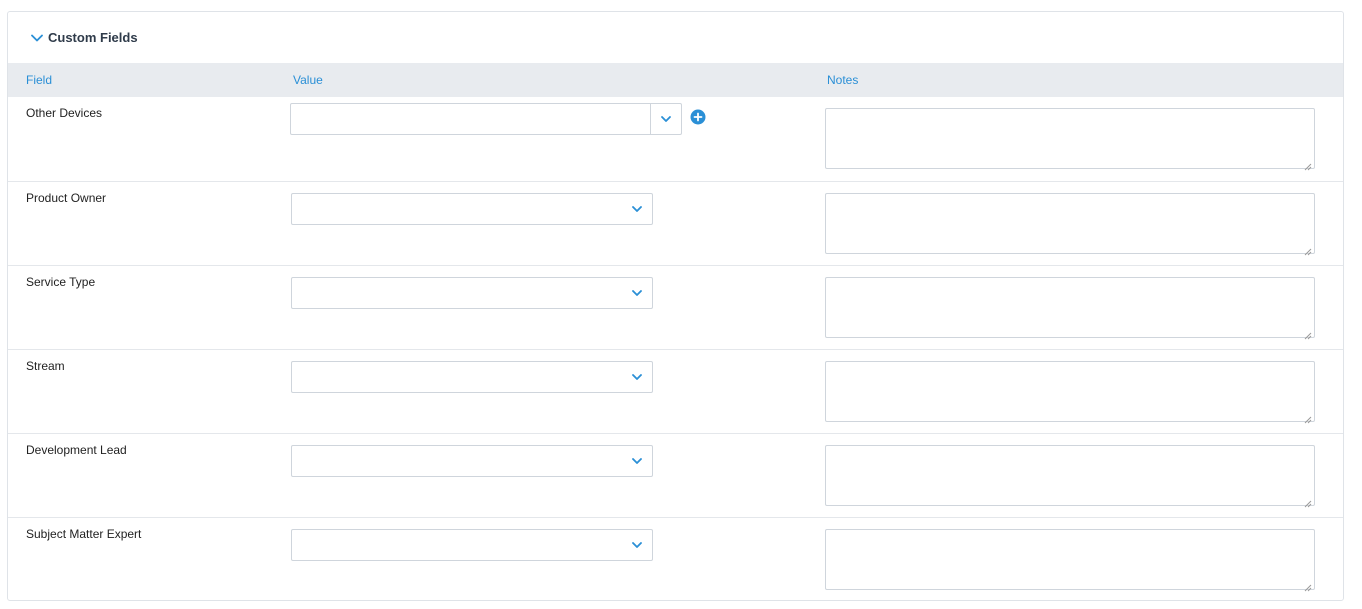 Image resolution: width=1362 pixels, height=609 pixels. What do you see at coordinates (698, 117) in the screenshot?
I see `add-value-icon` at bounding box center [698, 117].